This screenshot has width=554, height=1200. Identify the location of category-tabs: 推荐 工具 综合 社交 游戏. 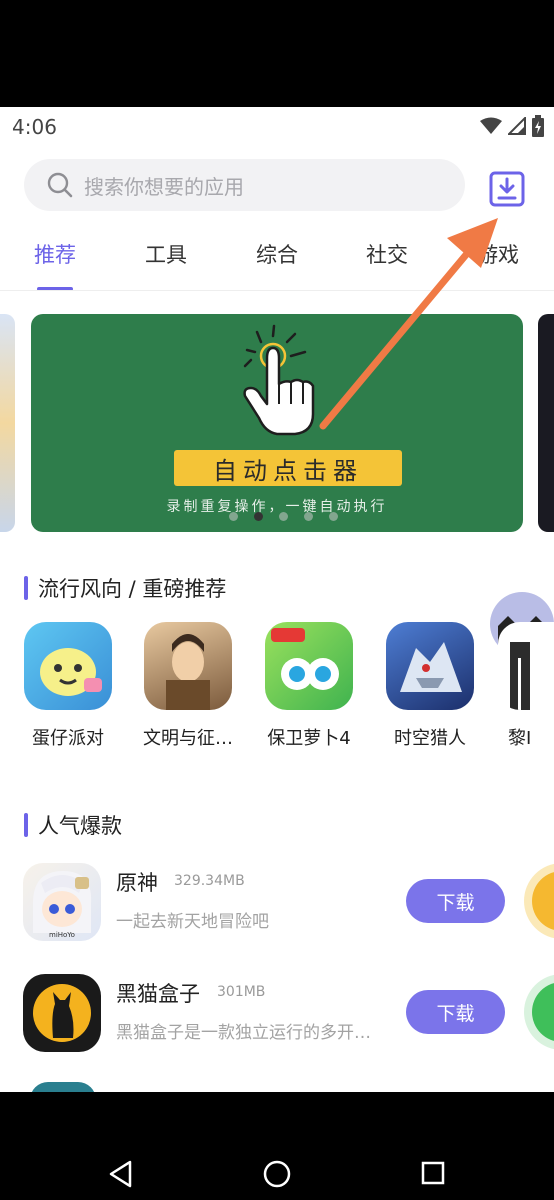
(277, 263).